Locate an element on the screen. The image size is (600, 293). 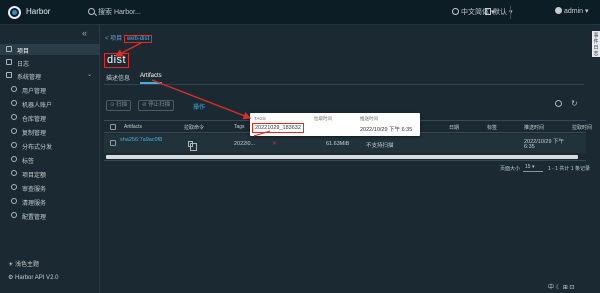
sidebar-item-projects: 项目 is located at coordinates (50, 49).